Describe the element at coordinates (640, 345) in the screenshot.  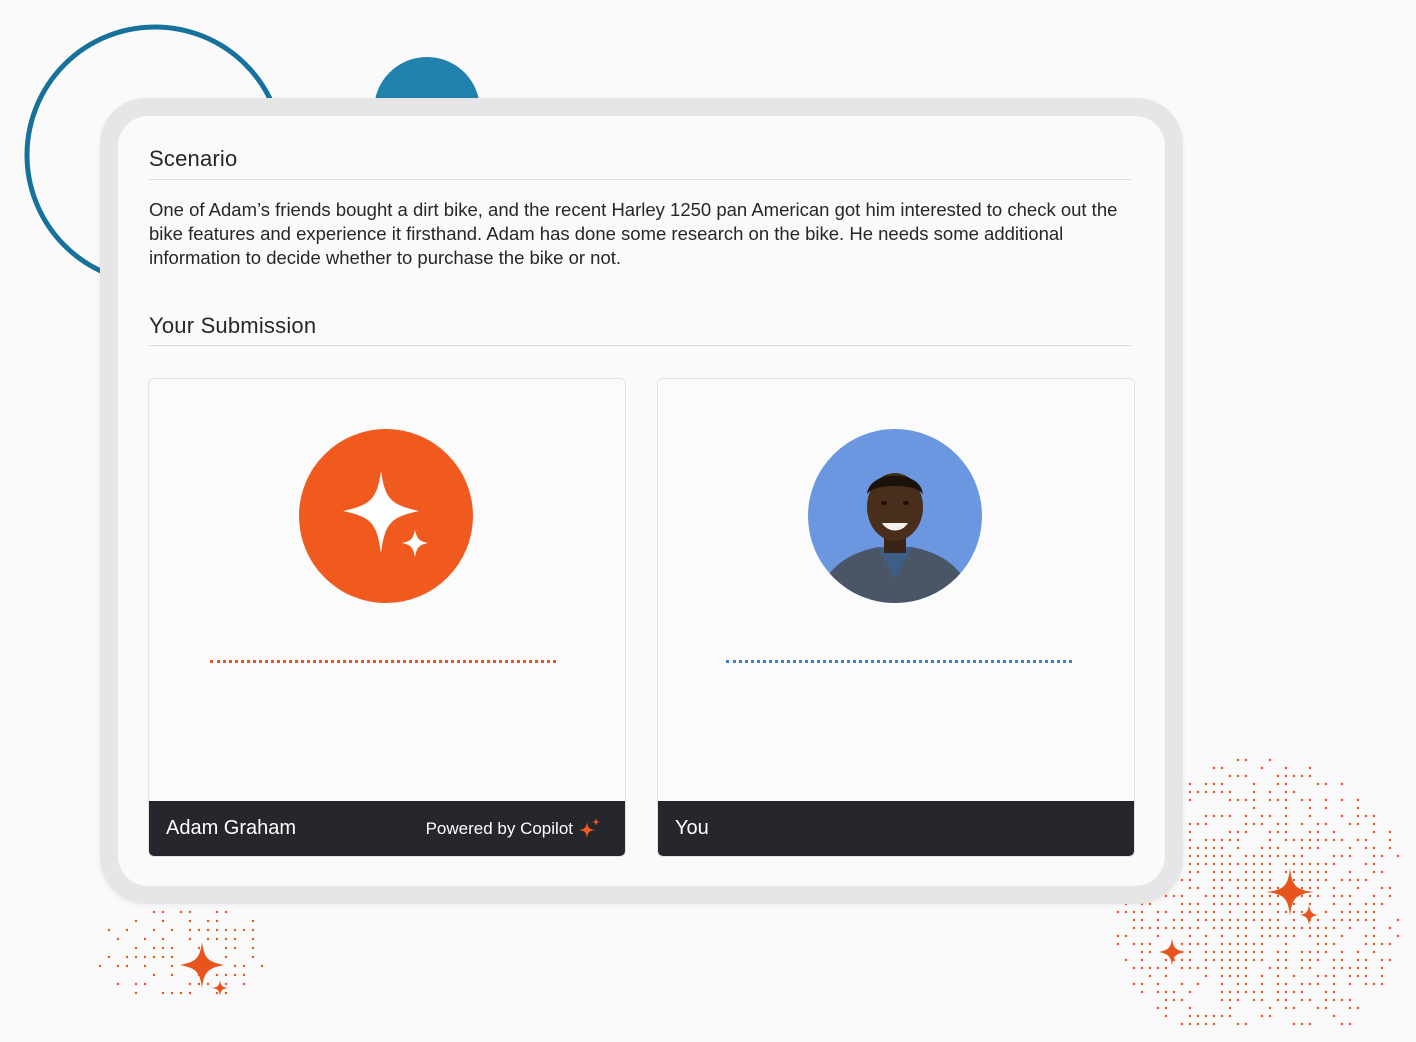
I see `submission-divider` at that location.